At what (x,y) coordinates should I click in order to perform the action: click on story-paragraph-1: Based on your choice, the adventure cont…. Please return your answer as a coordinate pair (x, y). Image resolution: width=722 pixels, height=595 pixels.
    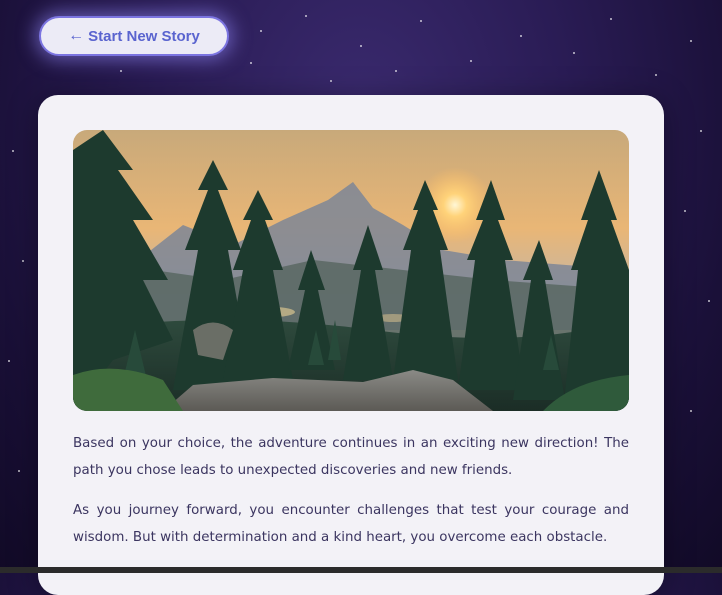
    Looking at the image, I should click on (351, 457).